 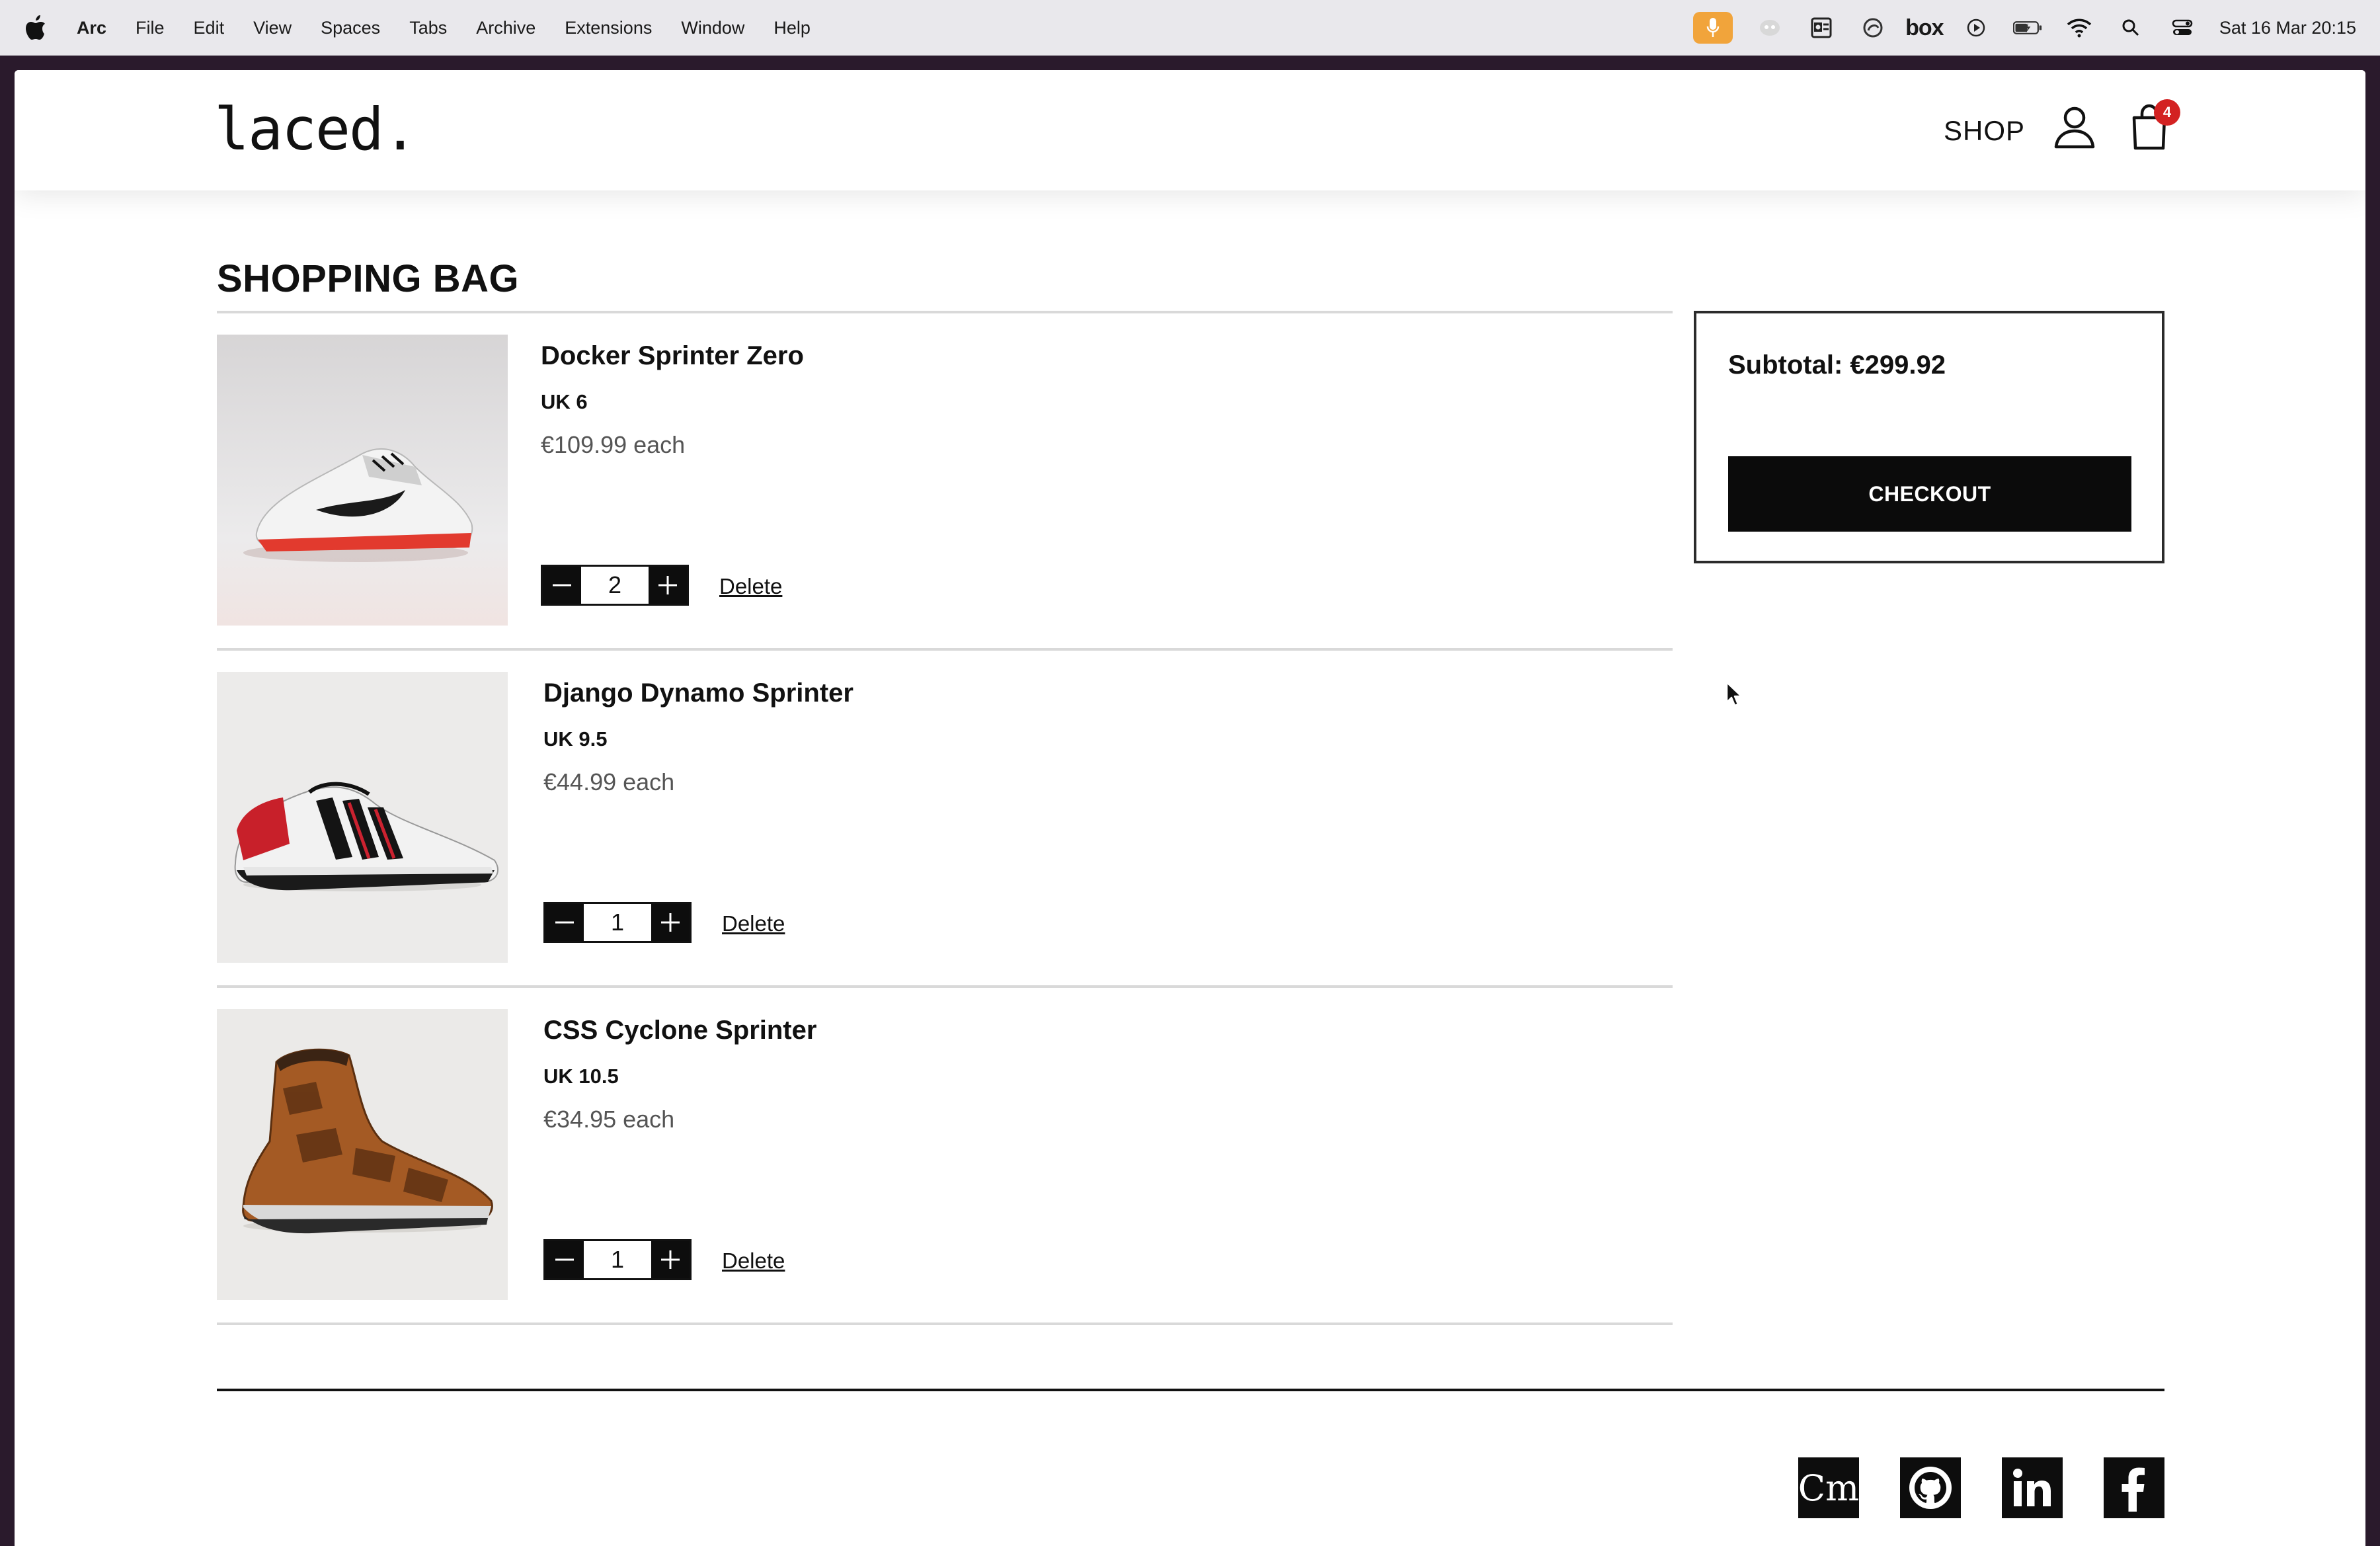 I want to click on footer-divider, so click(x=1190, y=1390).